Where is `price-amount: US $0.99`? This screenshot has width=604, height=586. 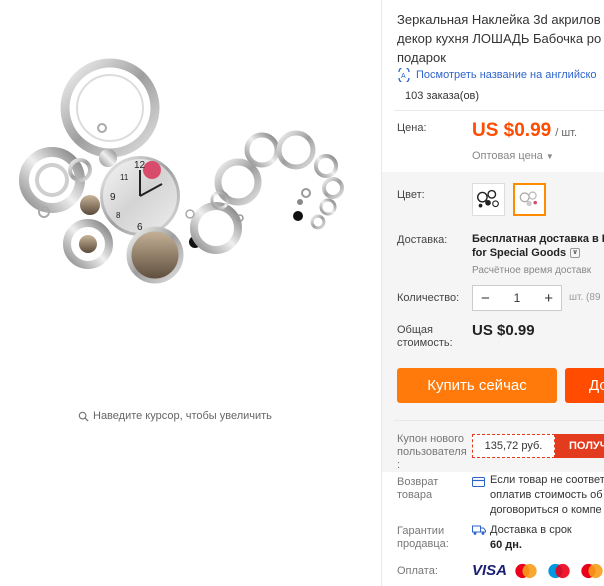
price-amount: US $0.99 is located at coordinates (512, 130).